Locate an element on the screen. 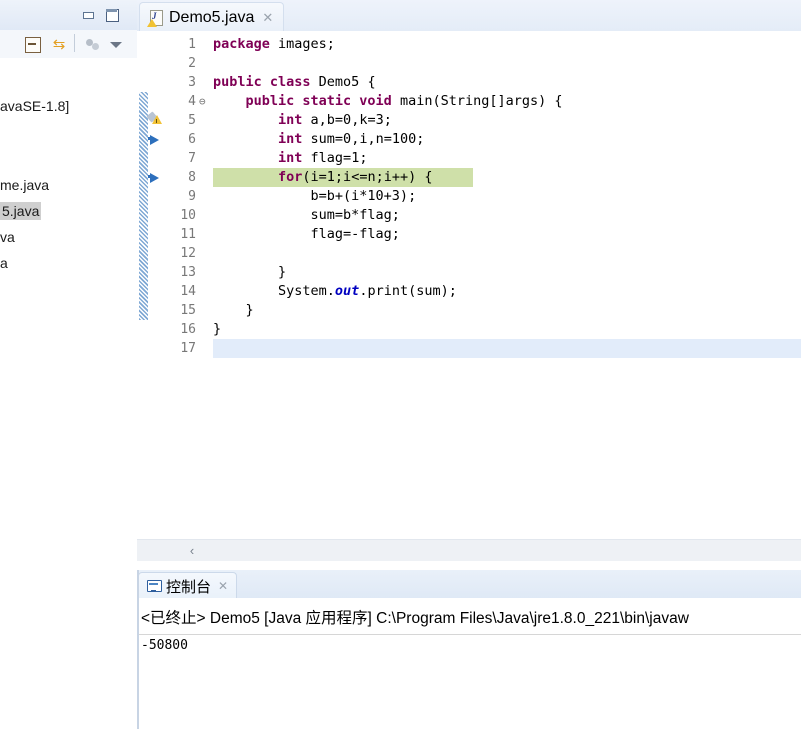 Image resolution: width=801 pixels, height=729 pixels. line-number: 5 is located at coordinates (192, 120).